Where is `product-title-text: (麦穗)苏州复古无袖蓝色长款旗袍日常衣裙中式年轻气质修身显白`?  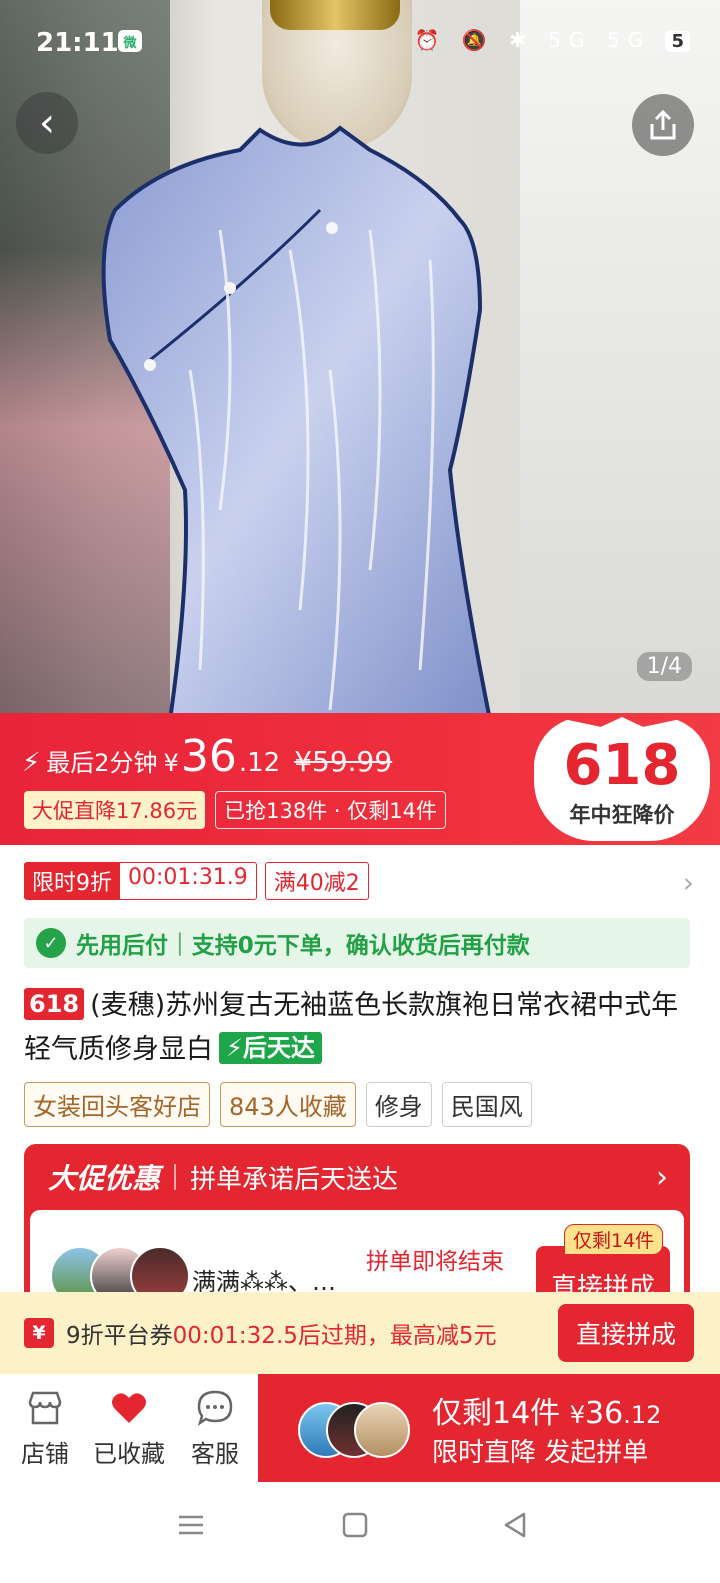 product-title-text: (麦穗)苏州复古无袖蓝色长款旗袍日常衣裙中式年轻气质修身显白 is located at coordinates (351, 1027).